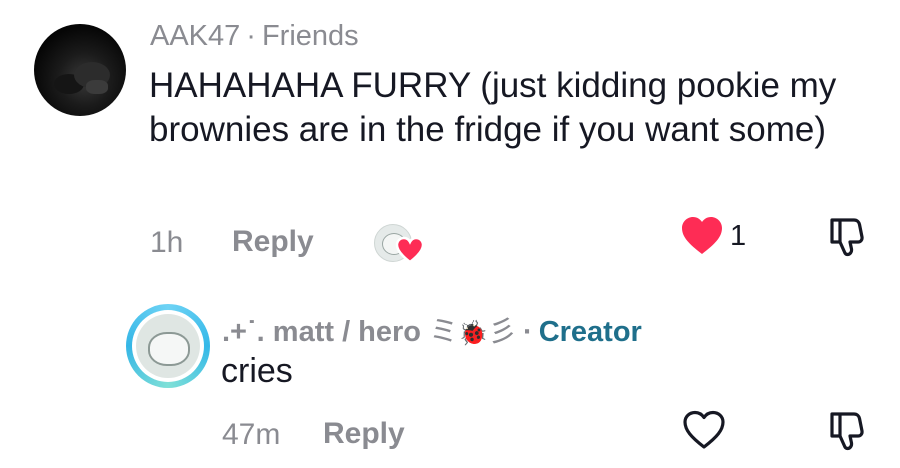 Image resolution: width=900 pixels, height=468 pixels. I want to click on username-suffix-left: ミ, so click(444, 332).